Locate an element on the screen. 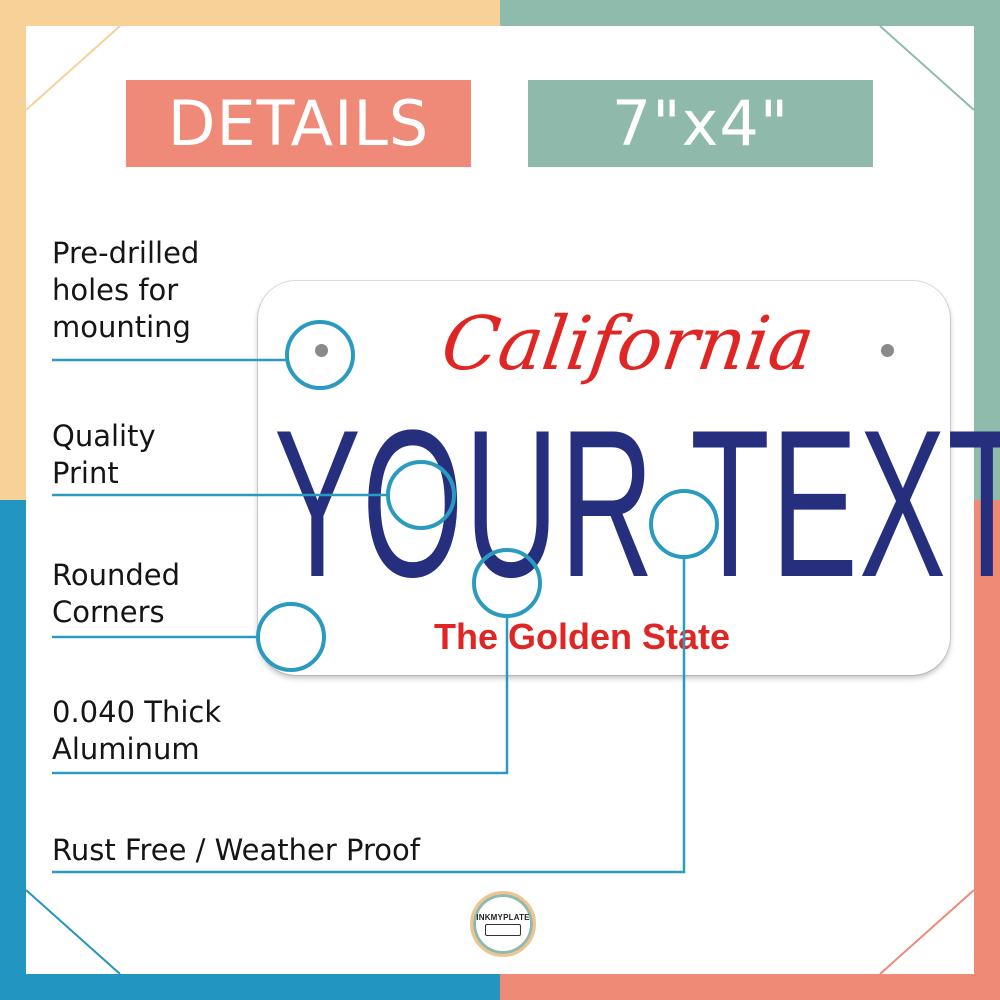 The image size is (1000, 1000). size-banner: 7"x4" is located at coordinates (700, 123).